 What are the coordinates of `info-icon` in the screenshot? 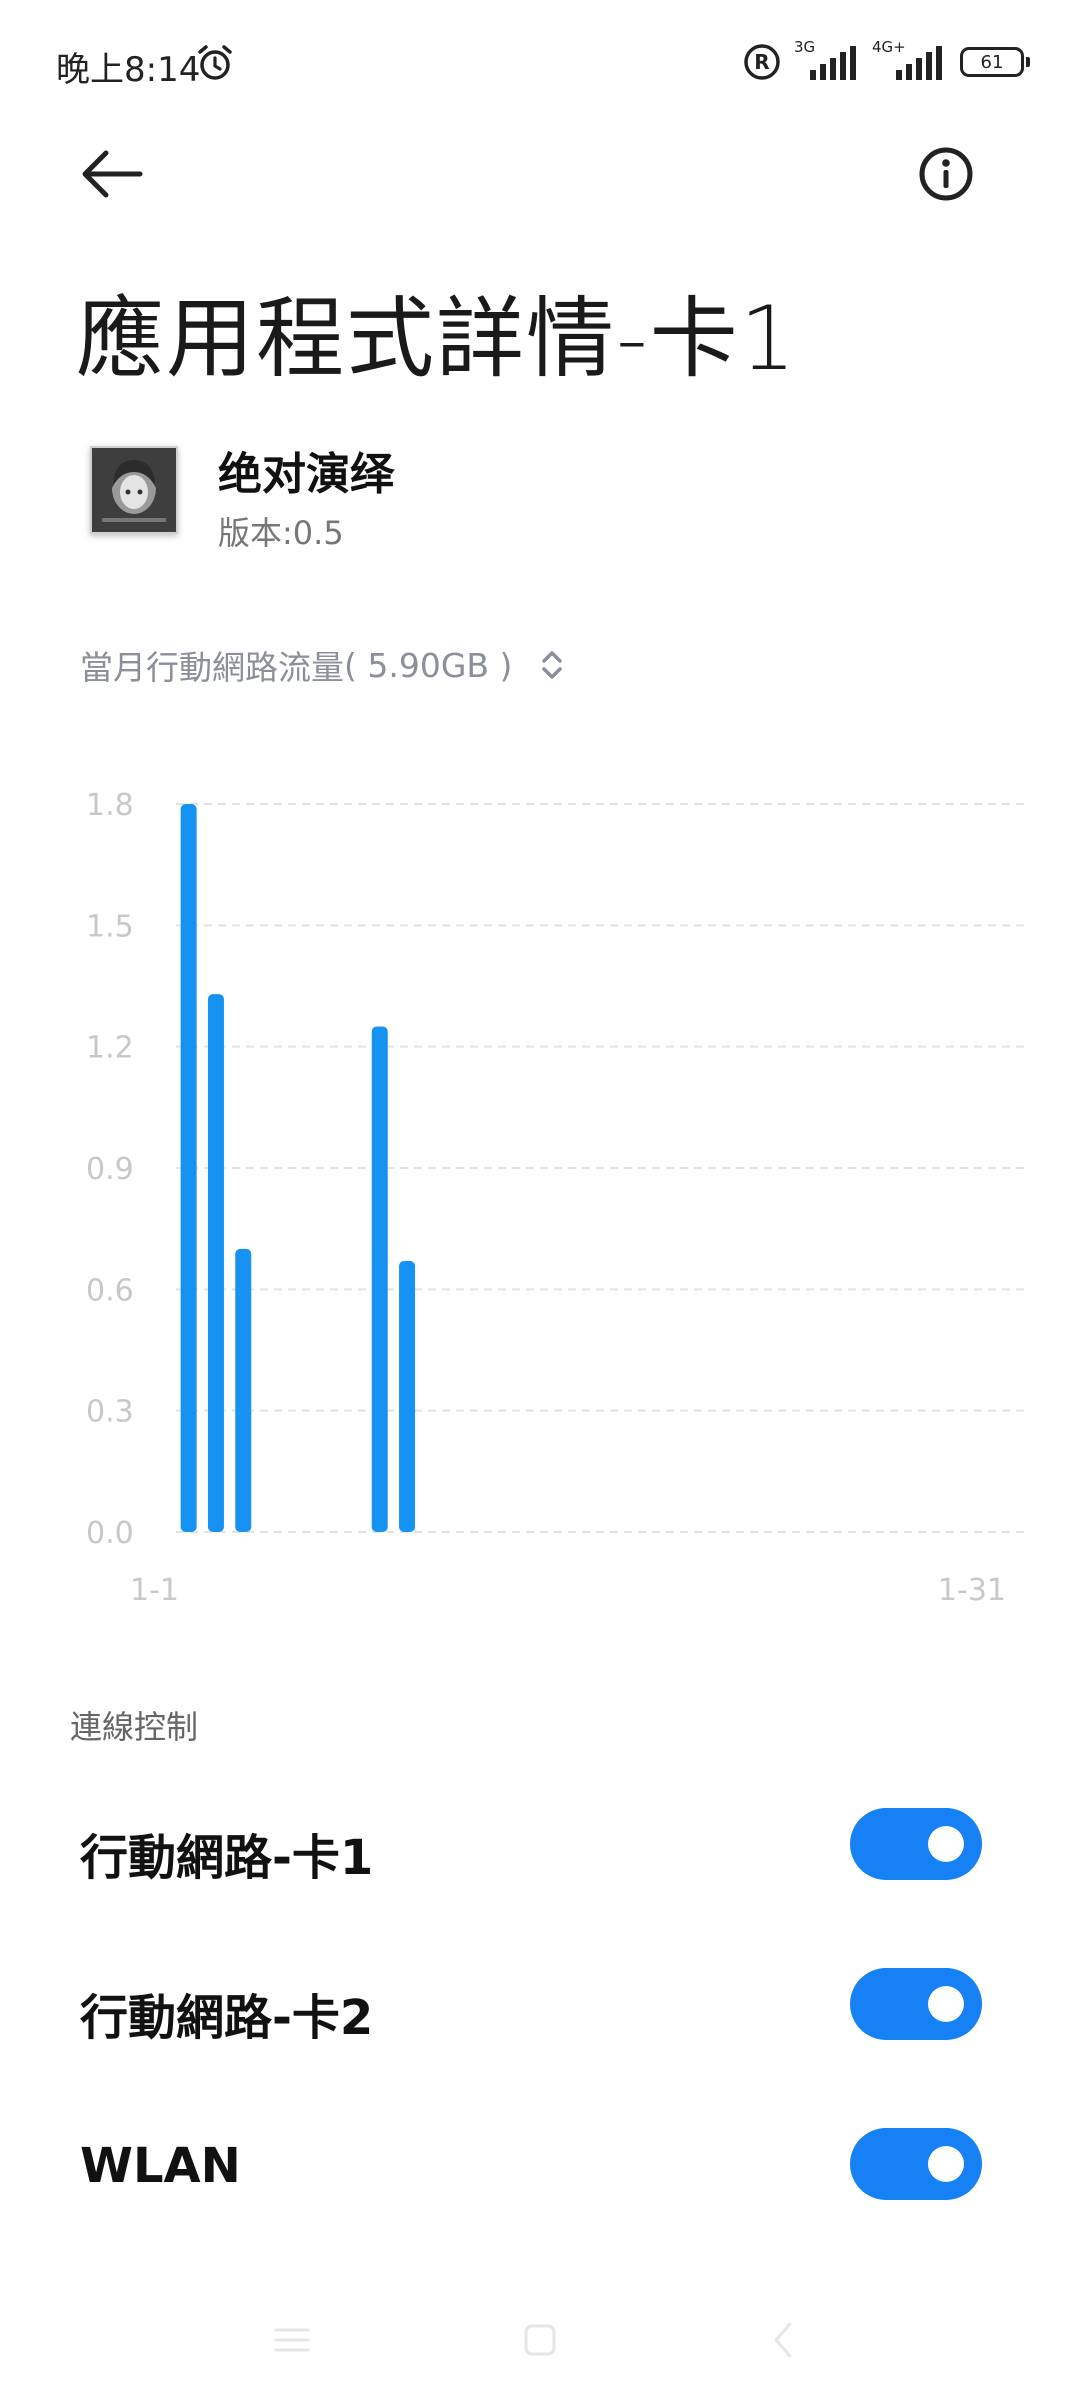 It's located at (946, 174).